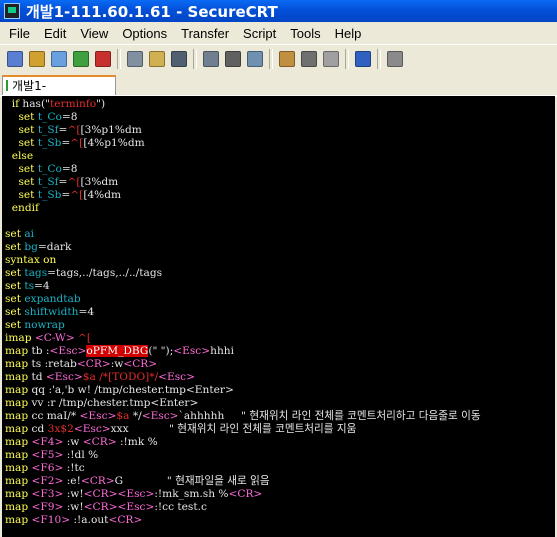 This screenshot has width=557, height=537. I want to click on terminal-text: G, so click(140, 481).